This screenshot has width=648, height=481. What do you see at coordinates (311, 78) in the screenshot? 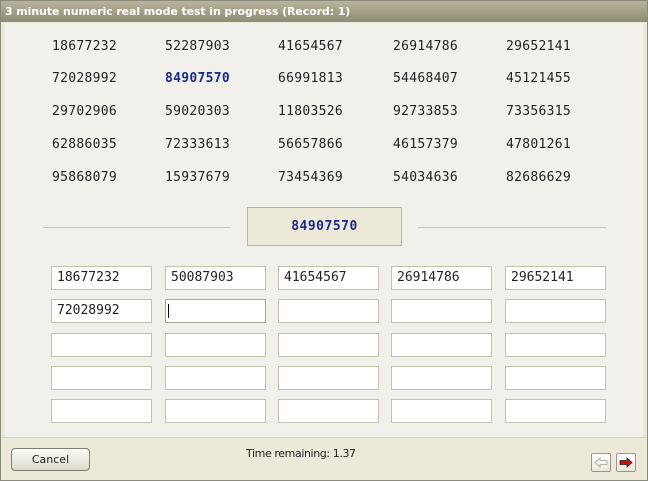
I see `grid-number: 66991813` at bounding box center [311, 78].